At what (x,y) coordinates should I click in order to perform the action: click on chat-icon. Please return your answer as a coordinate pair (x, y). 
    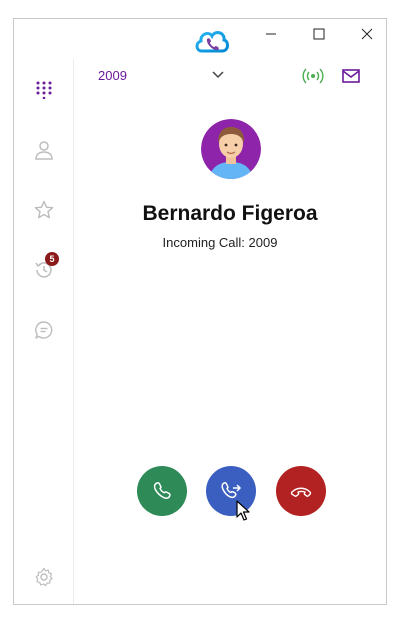
    Looking at the image, I should click on (44, 330).